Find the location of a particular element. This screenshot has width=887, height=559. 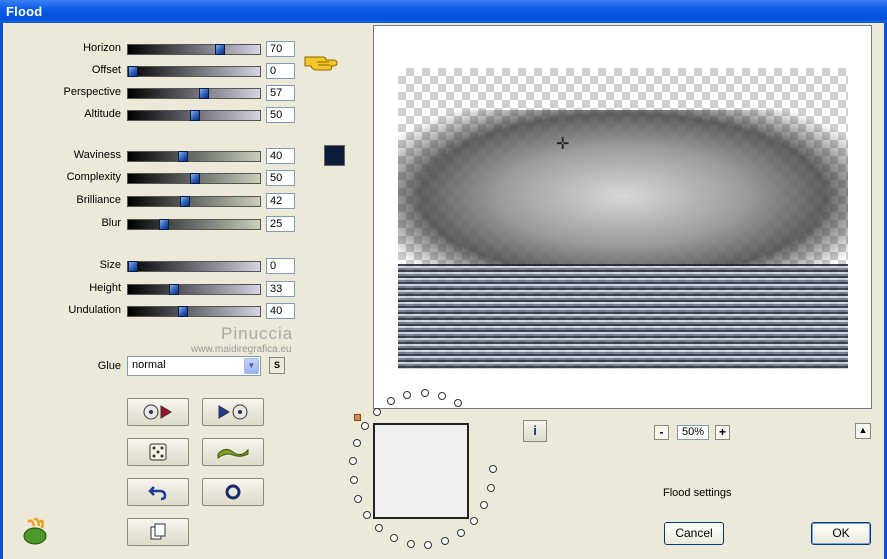

perspective-input: 57 is located at coordinates (280, 93).